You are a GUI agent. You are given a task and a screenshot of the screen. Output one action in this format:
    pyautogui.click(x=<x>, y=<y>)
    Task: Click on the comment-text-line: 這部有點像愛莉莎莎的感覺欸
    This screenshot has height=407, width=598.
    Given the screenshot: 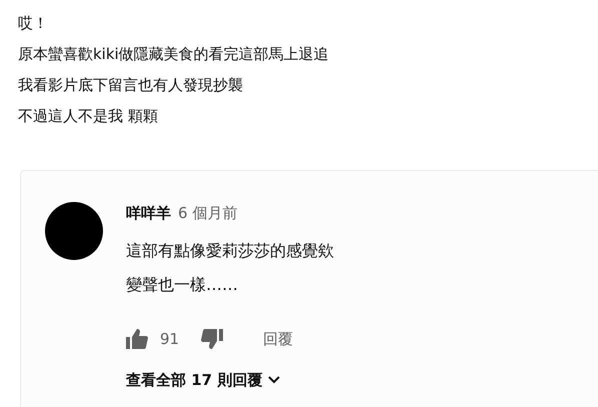 What is the action you would take?
    pyautogui.click(x=230, y=251)
    